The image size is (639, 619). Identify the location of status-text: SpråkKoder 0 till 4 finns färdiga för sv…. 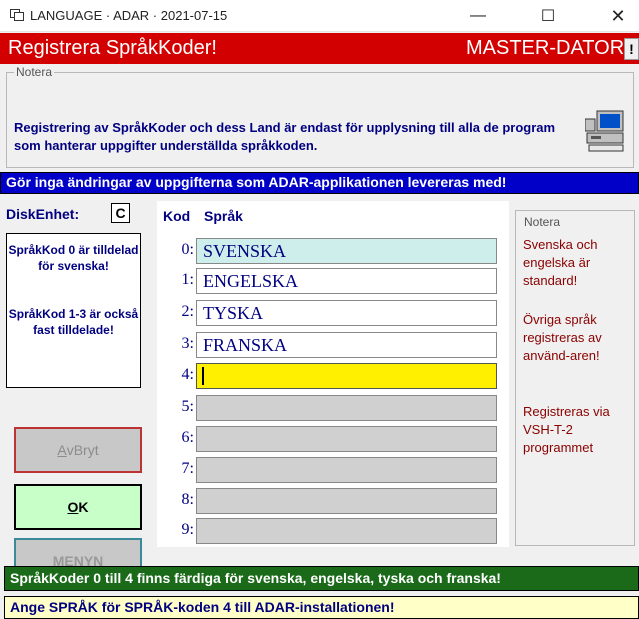
(255, 578).